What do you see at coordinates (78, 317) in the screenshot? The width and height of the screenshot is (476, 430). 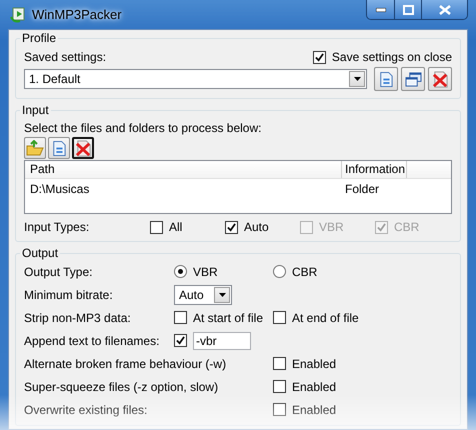 I see `field-label: Strip non-MP3 data:` at bounding box center [78, 317].